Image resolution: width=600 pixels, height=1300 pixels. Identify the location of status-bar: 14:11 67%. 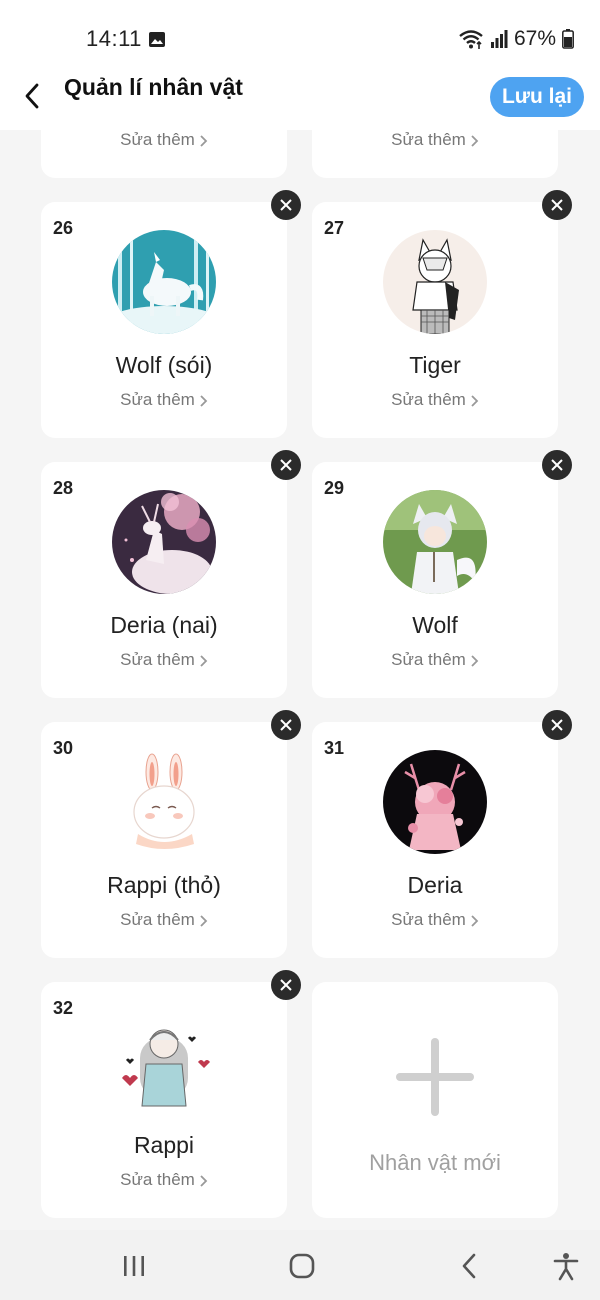
(300, 35).